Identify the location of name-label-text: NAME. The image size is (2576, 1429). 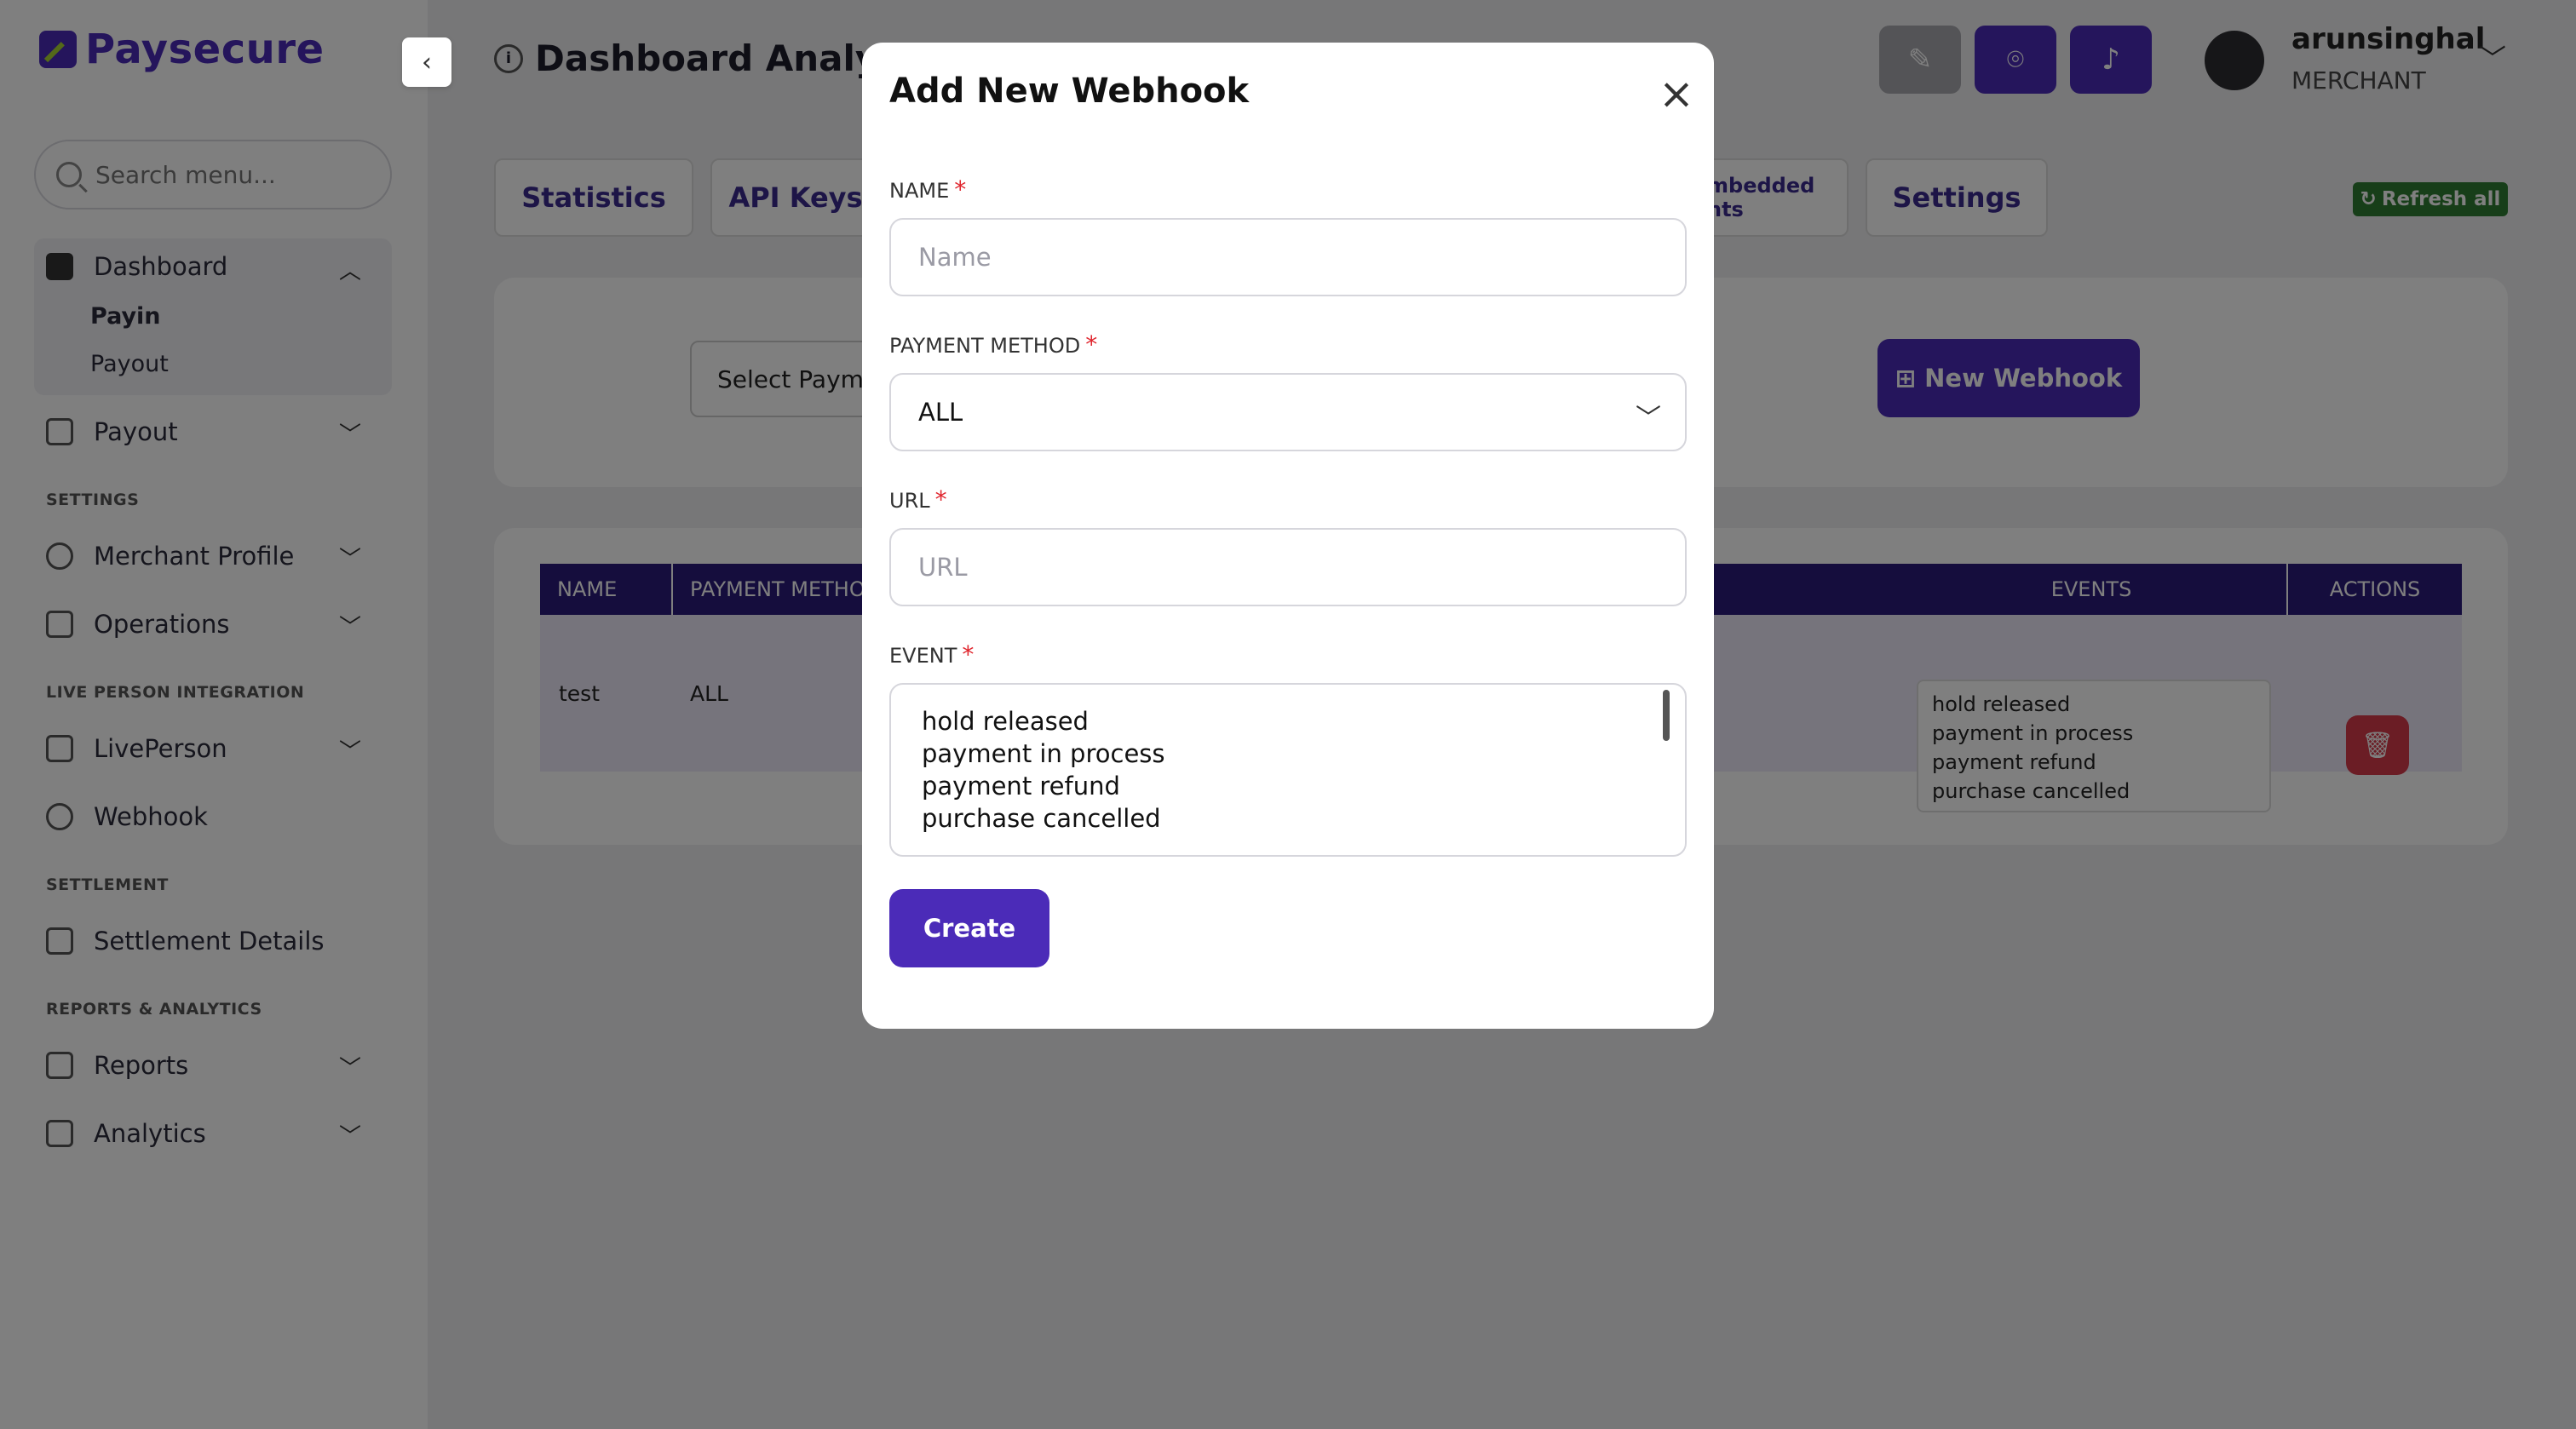
(920, 191).